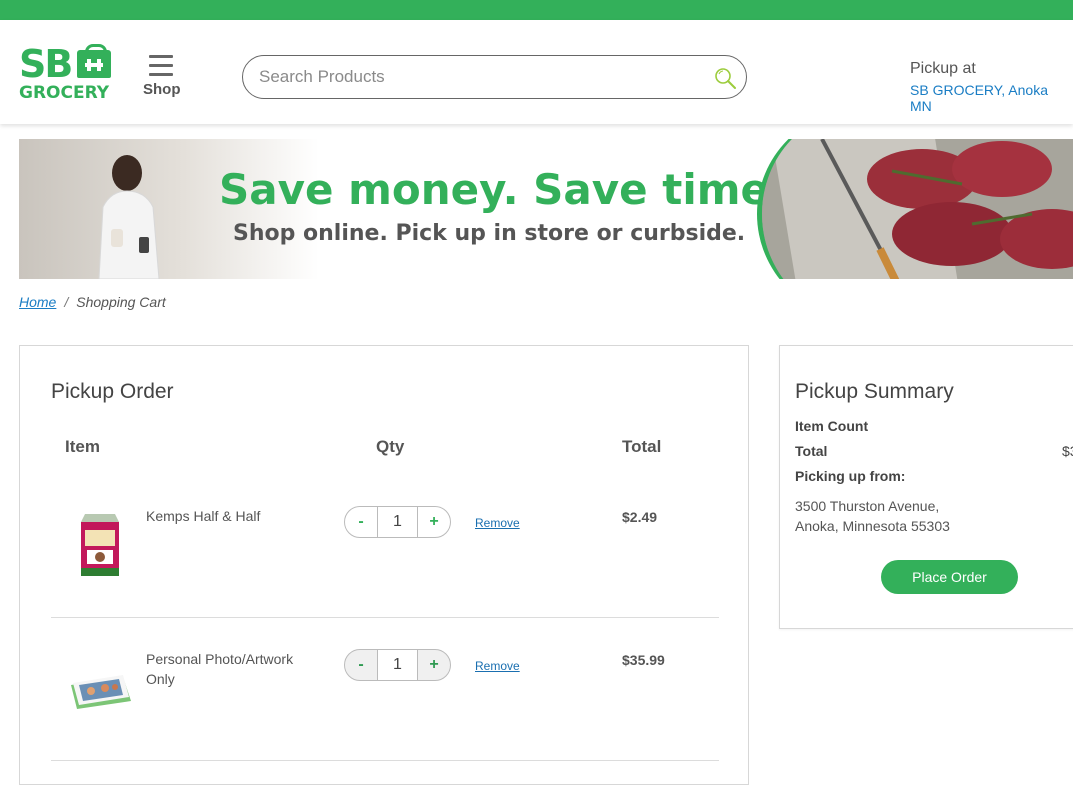  What do you see at coordinates (949, 577) in the screenshot?
I see `place-order-button: Place Order` at bounding box center [949, 577].